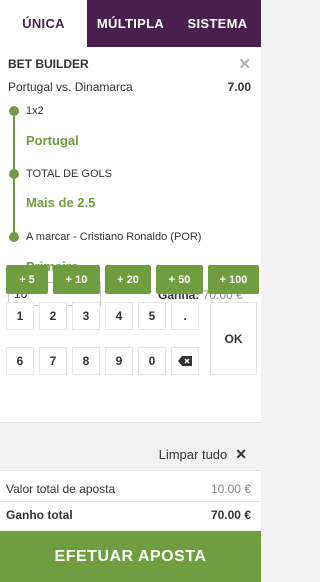 The height and width of the screenshot is (582, 320). Describe the element at coordinates (20, 361) in the screenshot. I see `keypad-key: 6` at that location.